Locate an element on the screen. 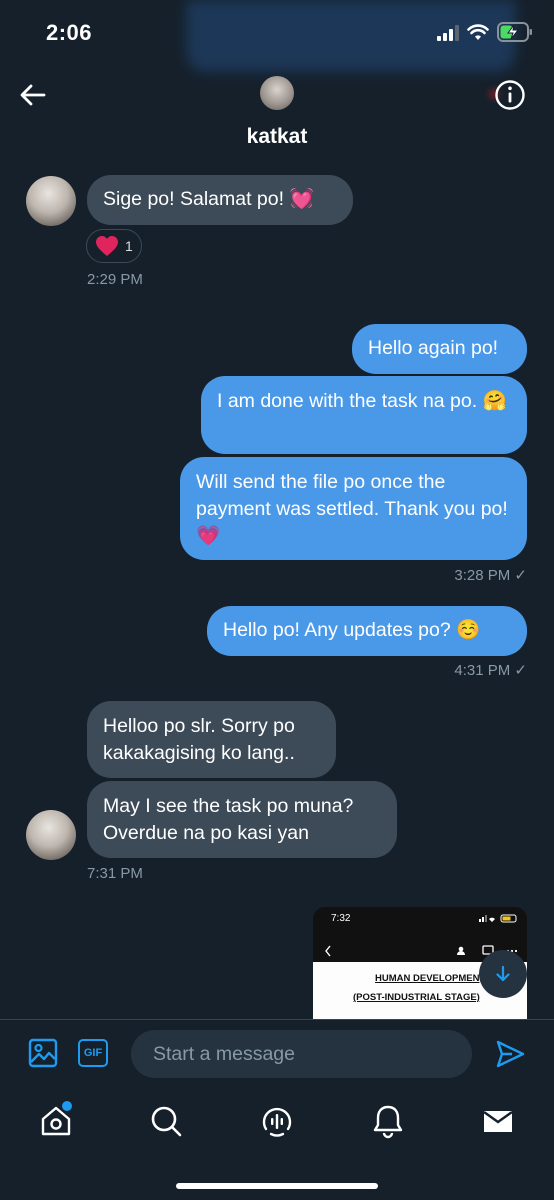 This screenshot has width=554, height=1200. message-timestamp: 2:29 PM is located at coordinates (115, 279).